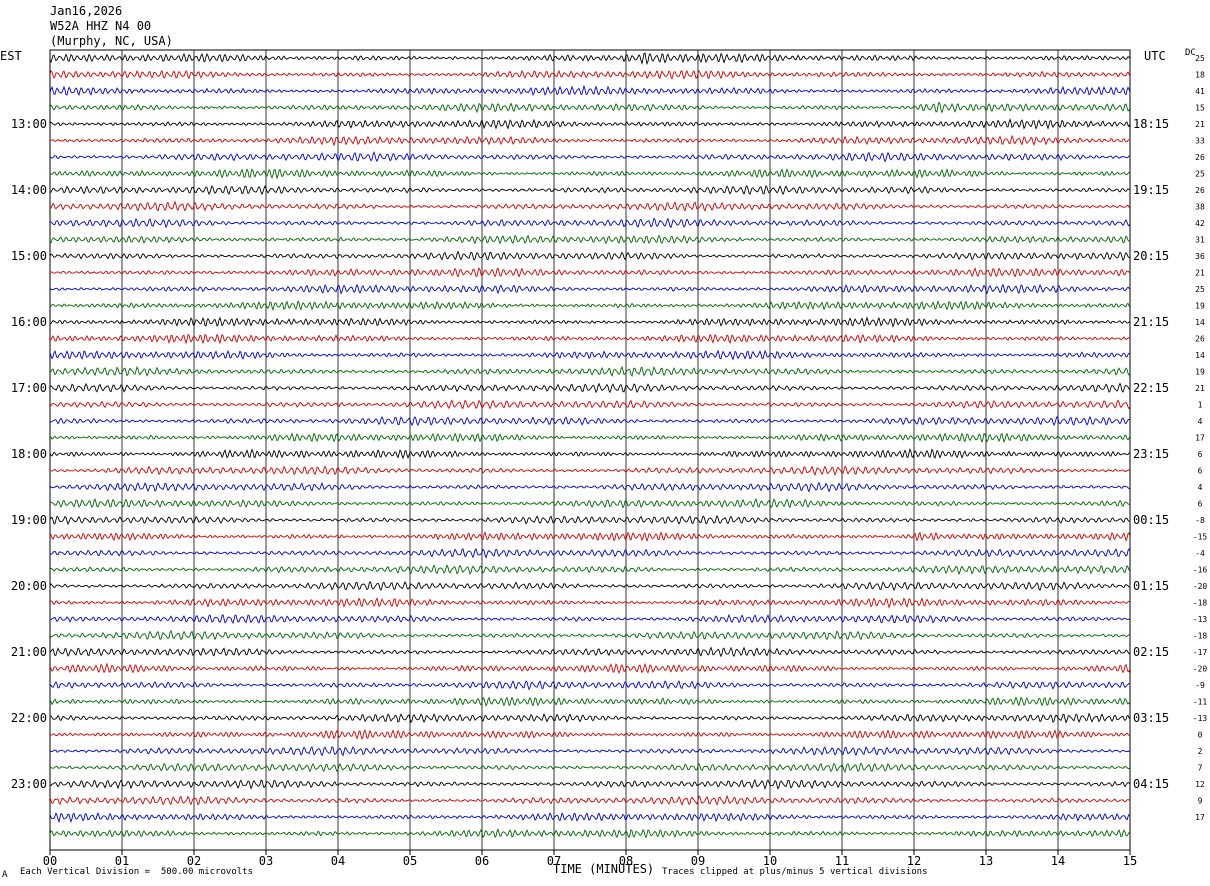 Image resolution: width=1210 pixels, height=886 pixels. What do you see at coordinates (1200, 702) in the screenshot?
I see `dc-offset-label: -11` at bounding box center [1200, 702].